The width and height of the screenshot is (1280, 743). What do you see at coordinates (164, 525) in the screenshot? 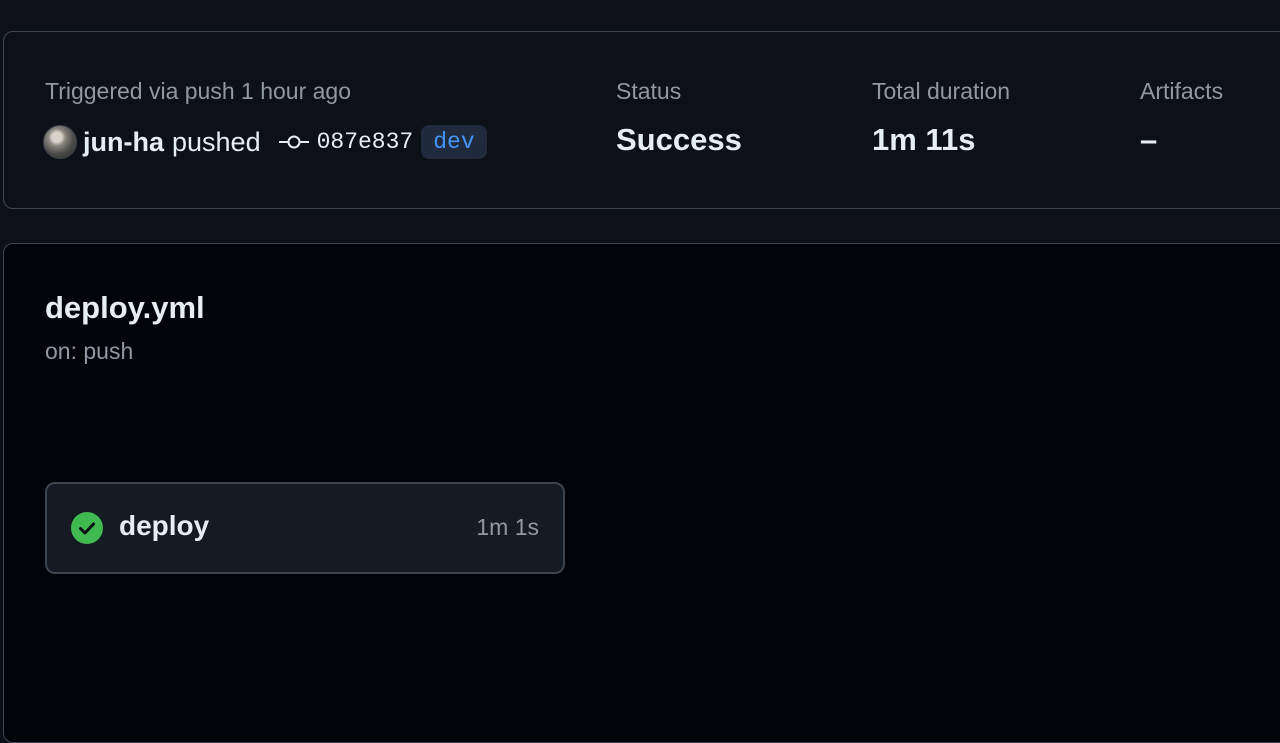
I see `job-name: deploy` at bounding box center [164, 525].